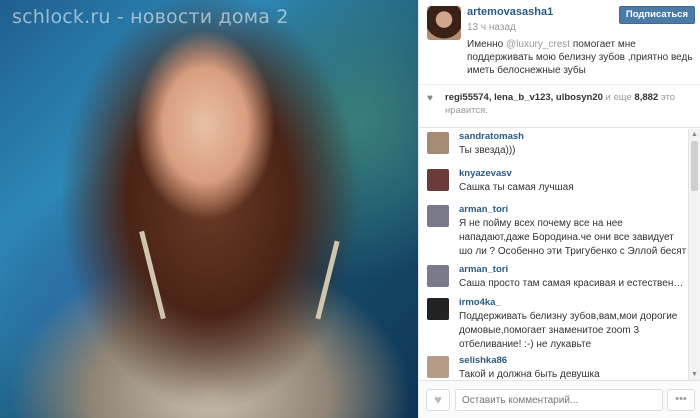  Describe the element at coordinates (510, 12) in the screenshot. I see `post-username: artemovasasha1` at that location.